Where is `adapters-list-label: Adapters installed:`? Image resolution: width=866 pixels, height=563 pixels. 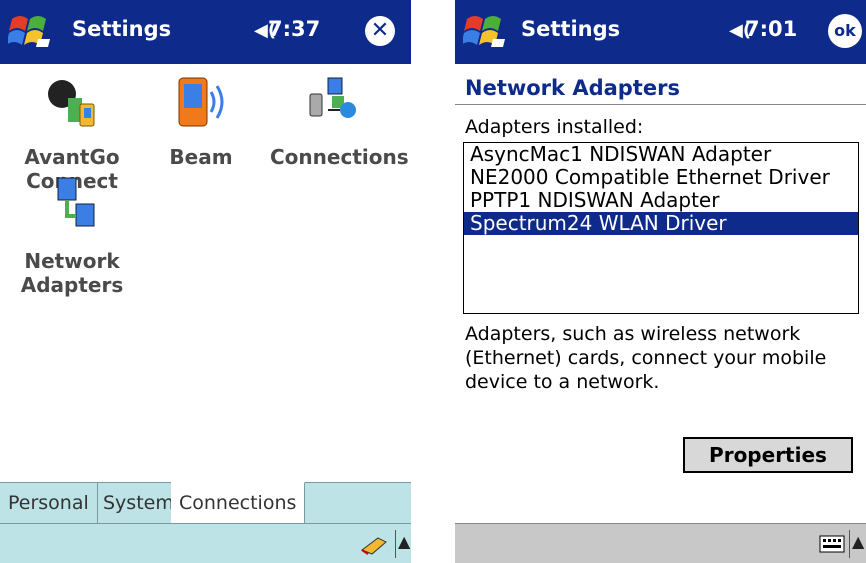
adapters-list-label: Adapters installed: is located at coordinates (554, 127).